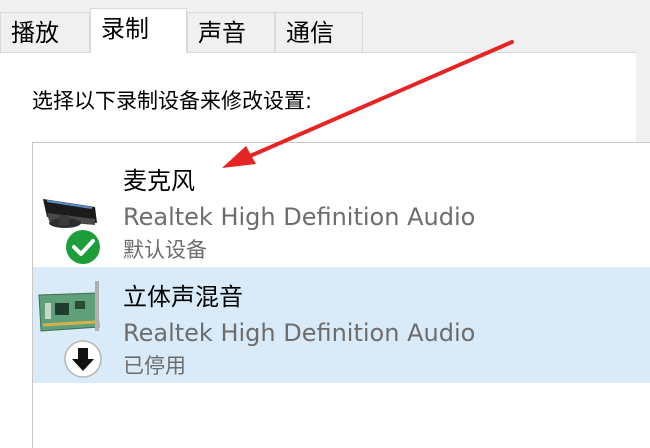 The height and width of the screenshot is (448, 650). I want to click on tab-recording-label: 录制, so click(125, 29).